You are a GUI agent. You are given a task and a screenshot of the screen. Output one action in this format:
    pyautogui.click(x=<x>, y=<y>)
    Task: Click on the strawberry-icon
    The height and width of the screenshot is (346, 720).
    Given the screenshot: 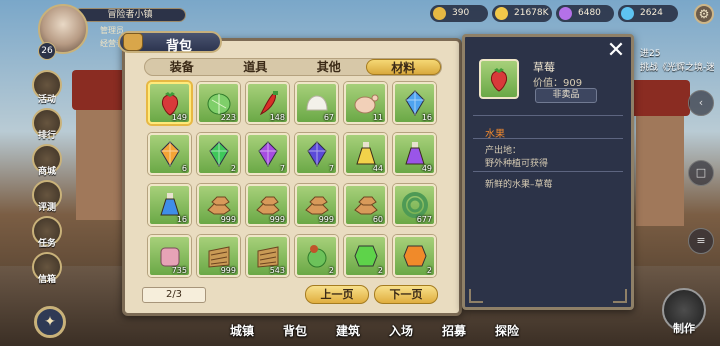 What is the action you would take?
    pyautogui.click(x=499, y=80)
    